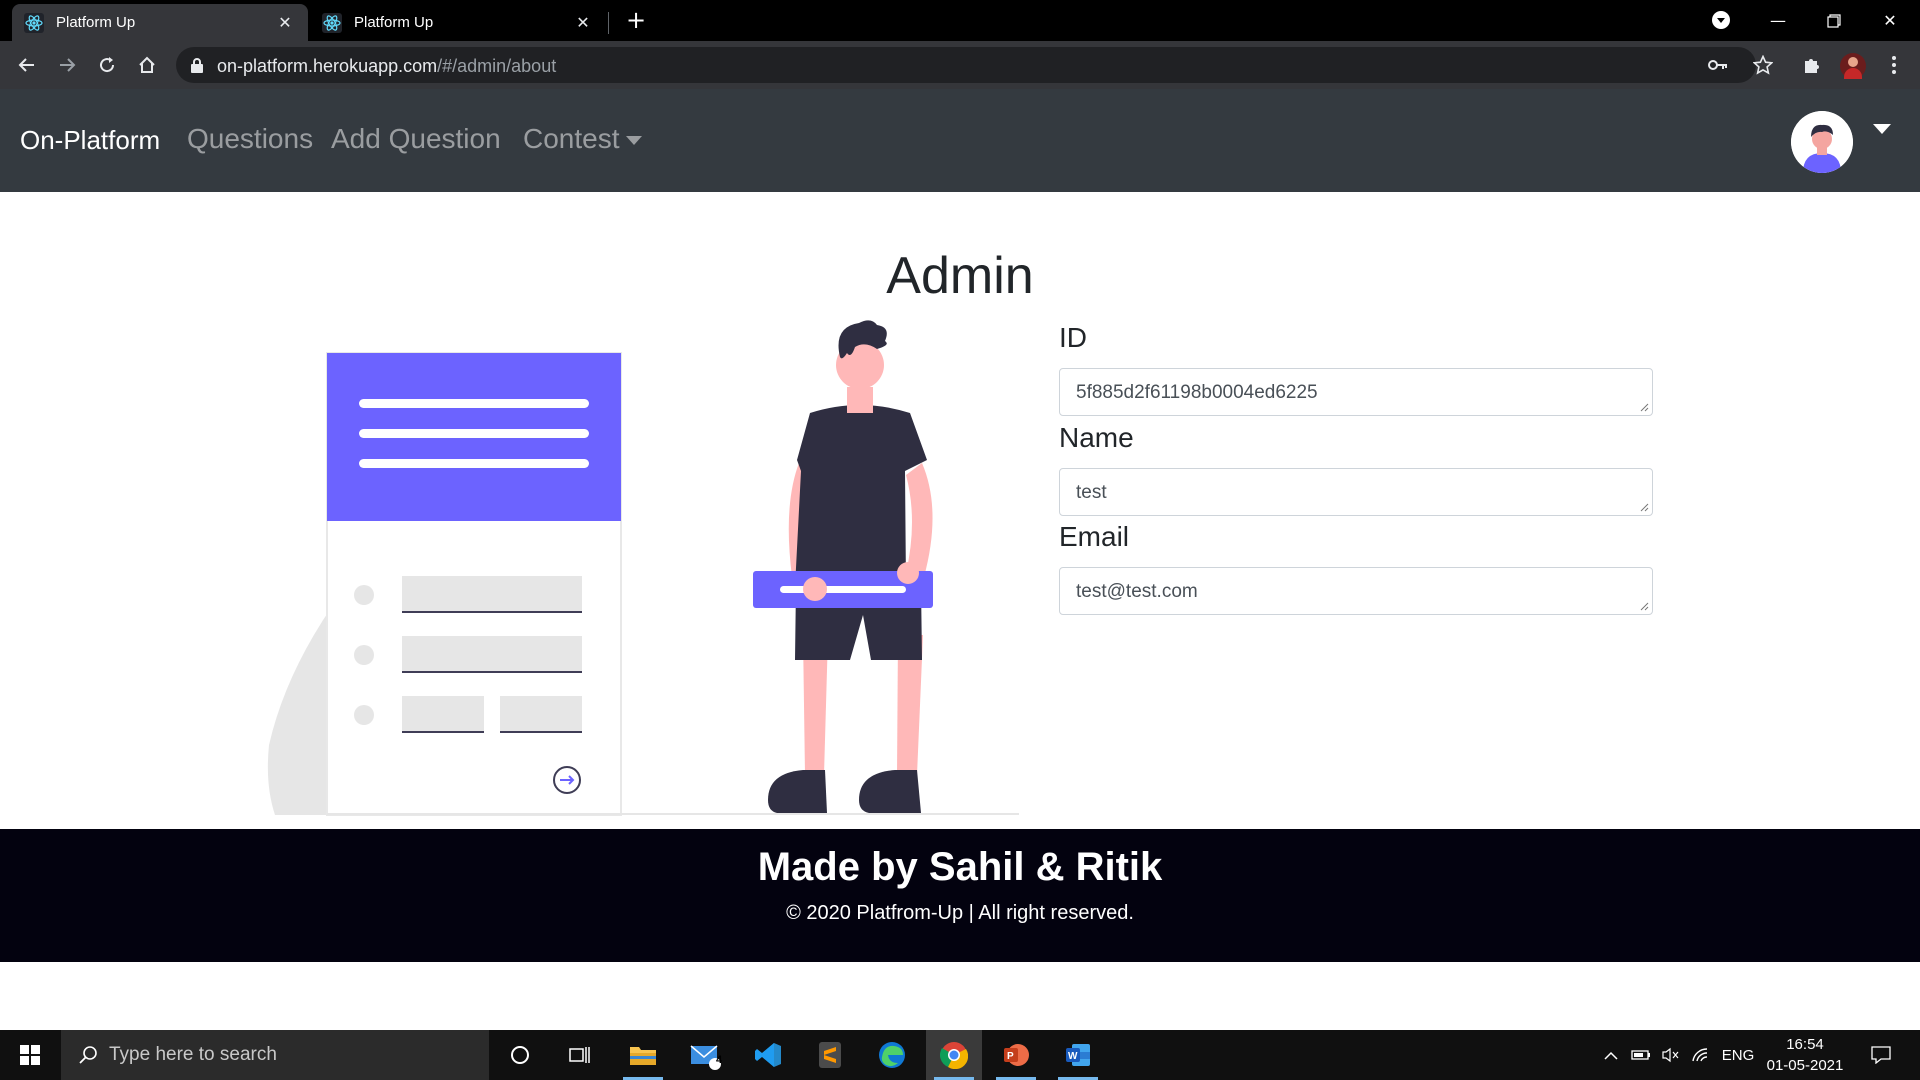 This screenshot has width=1920, height=1080. I want to click on chrome-icon, so click(954, 1055).